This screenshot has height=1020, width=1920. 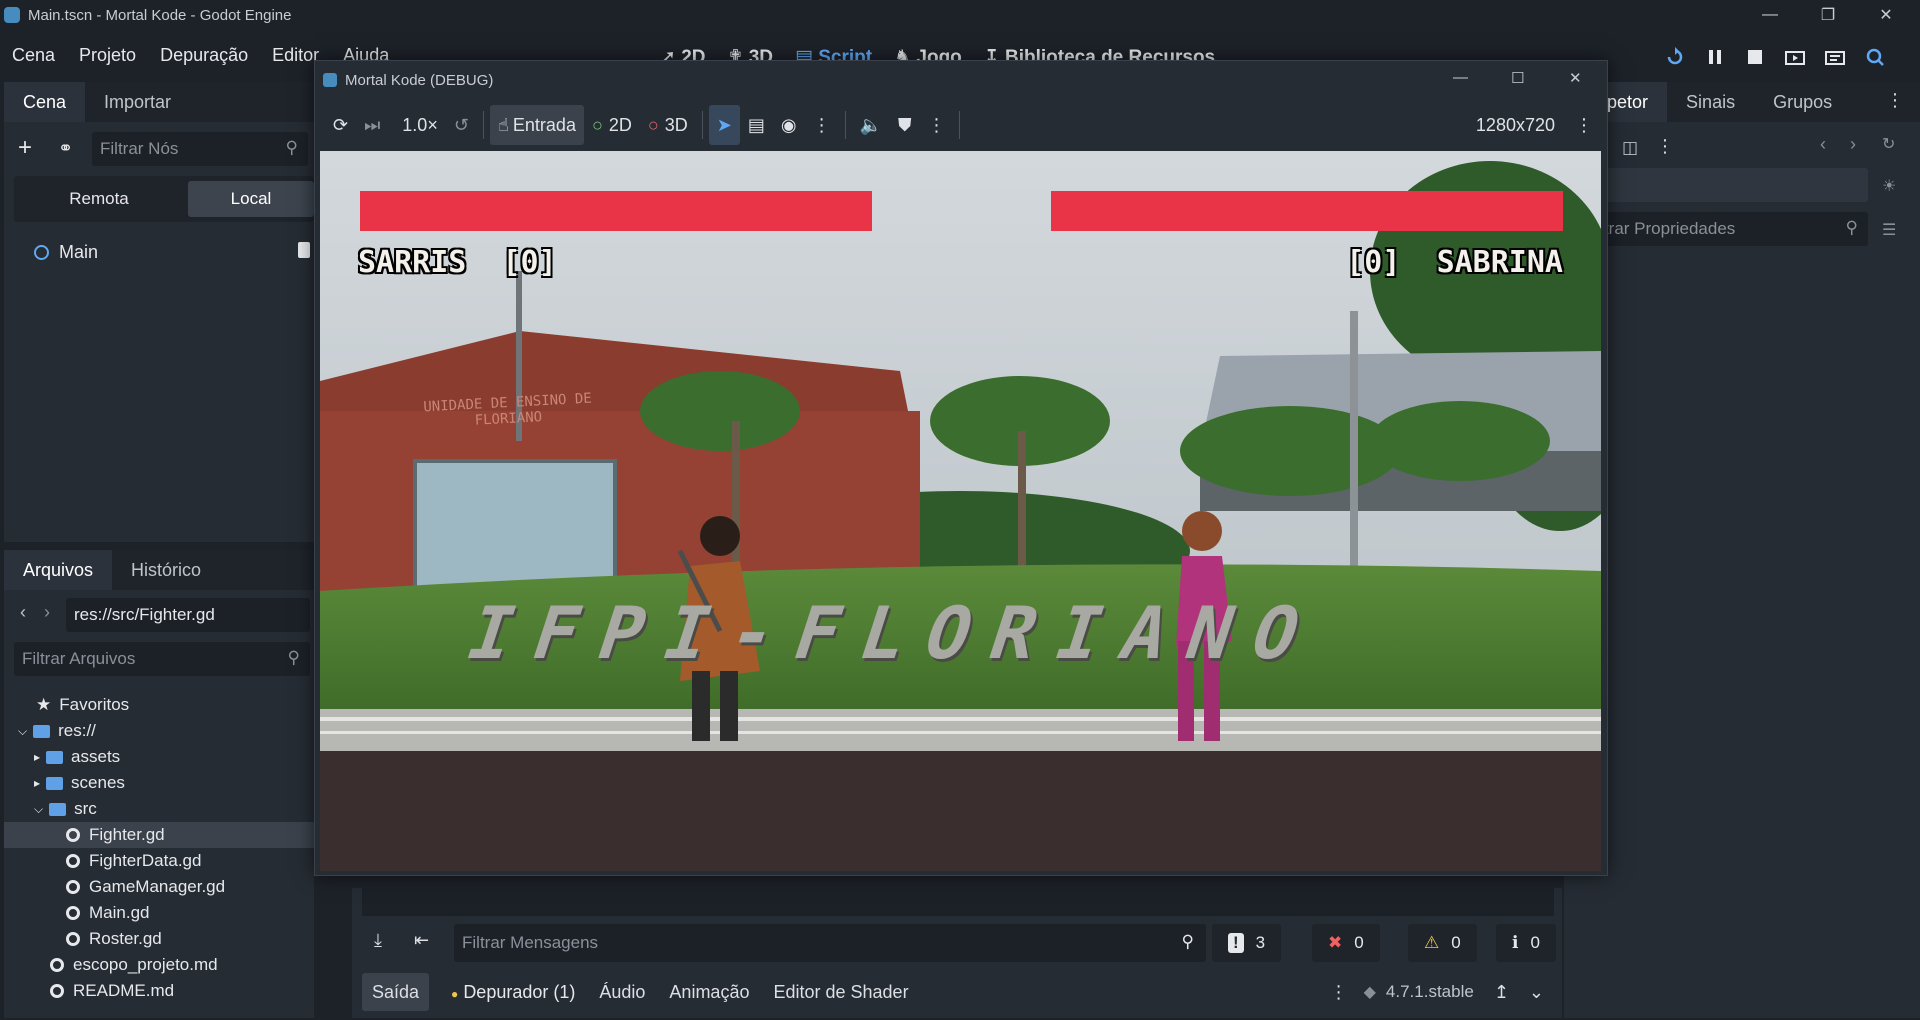 I want to click on mode-2d-button: ○ 2D, so click(x=612, y=125).